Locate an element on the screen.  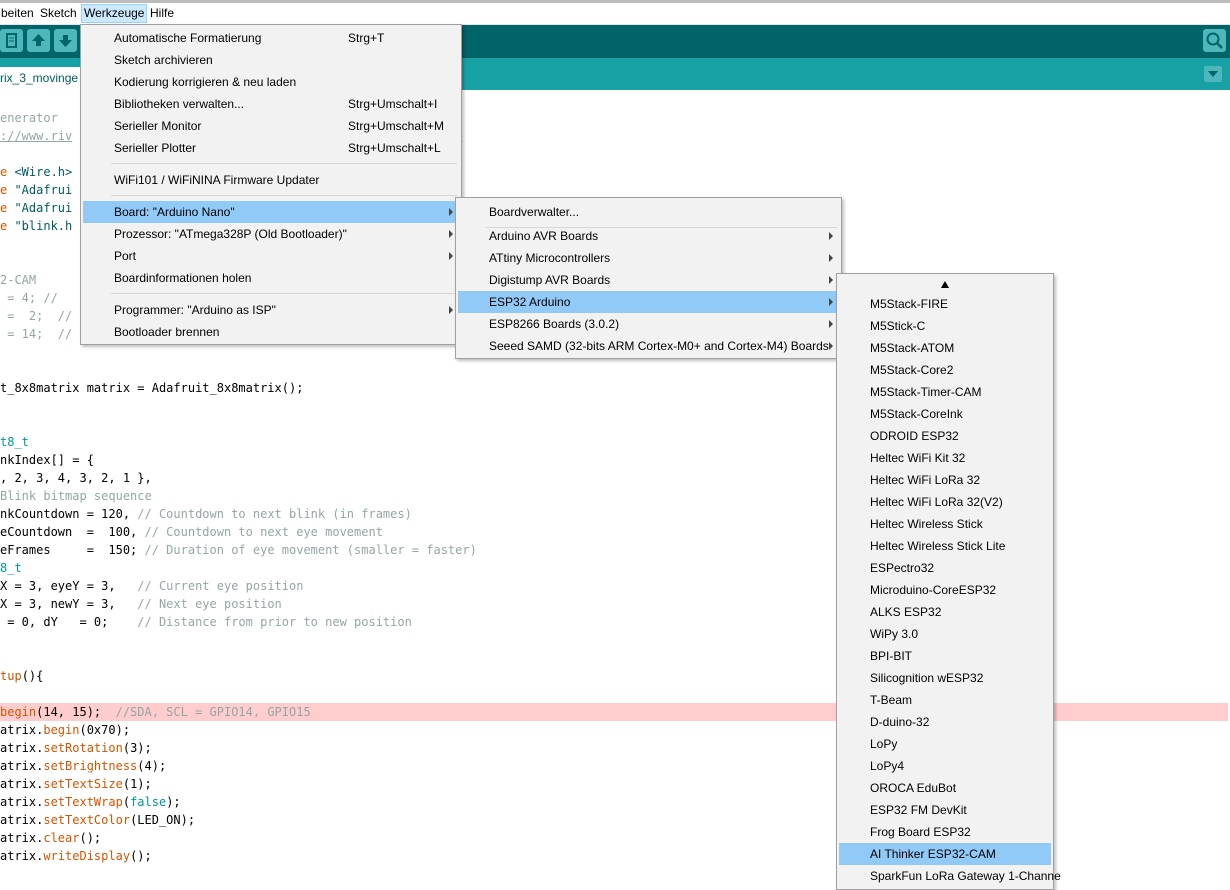
esp32-board-item: M5Stack-FIRE is located at coordinates (945, 304).